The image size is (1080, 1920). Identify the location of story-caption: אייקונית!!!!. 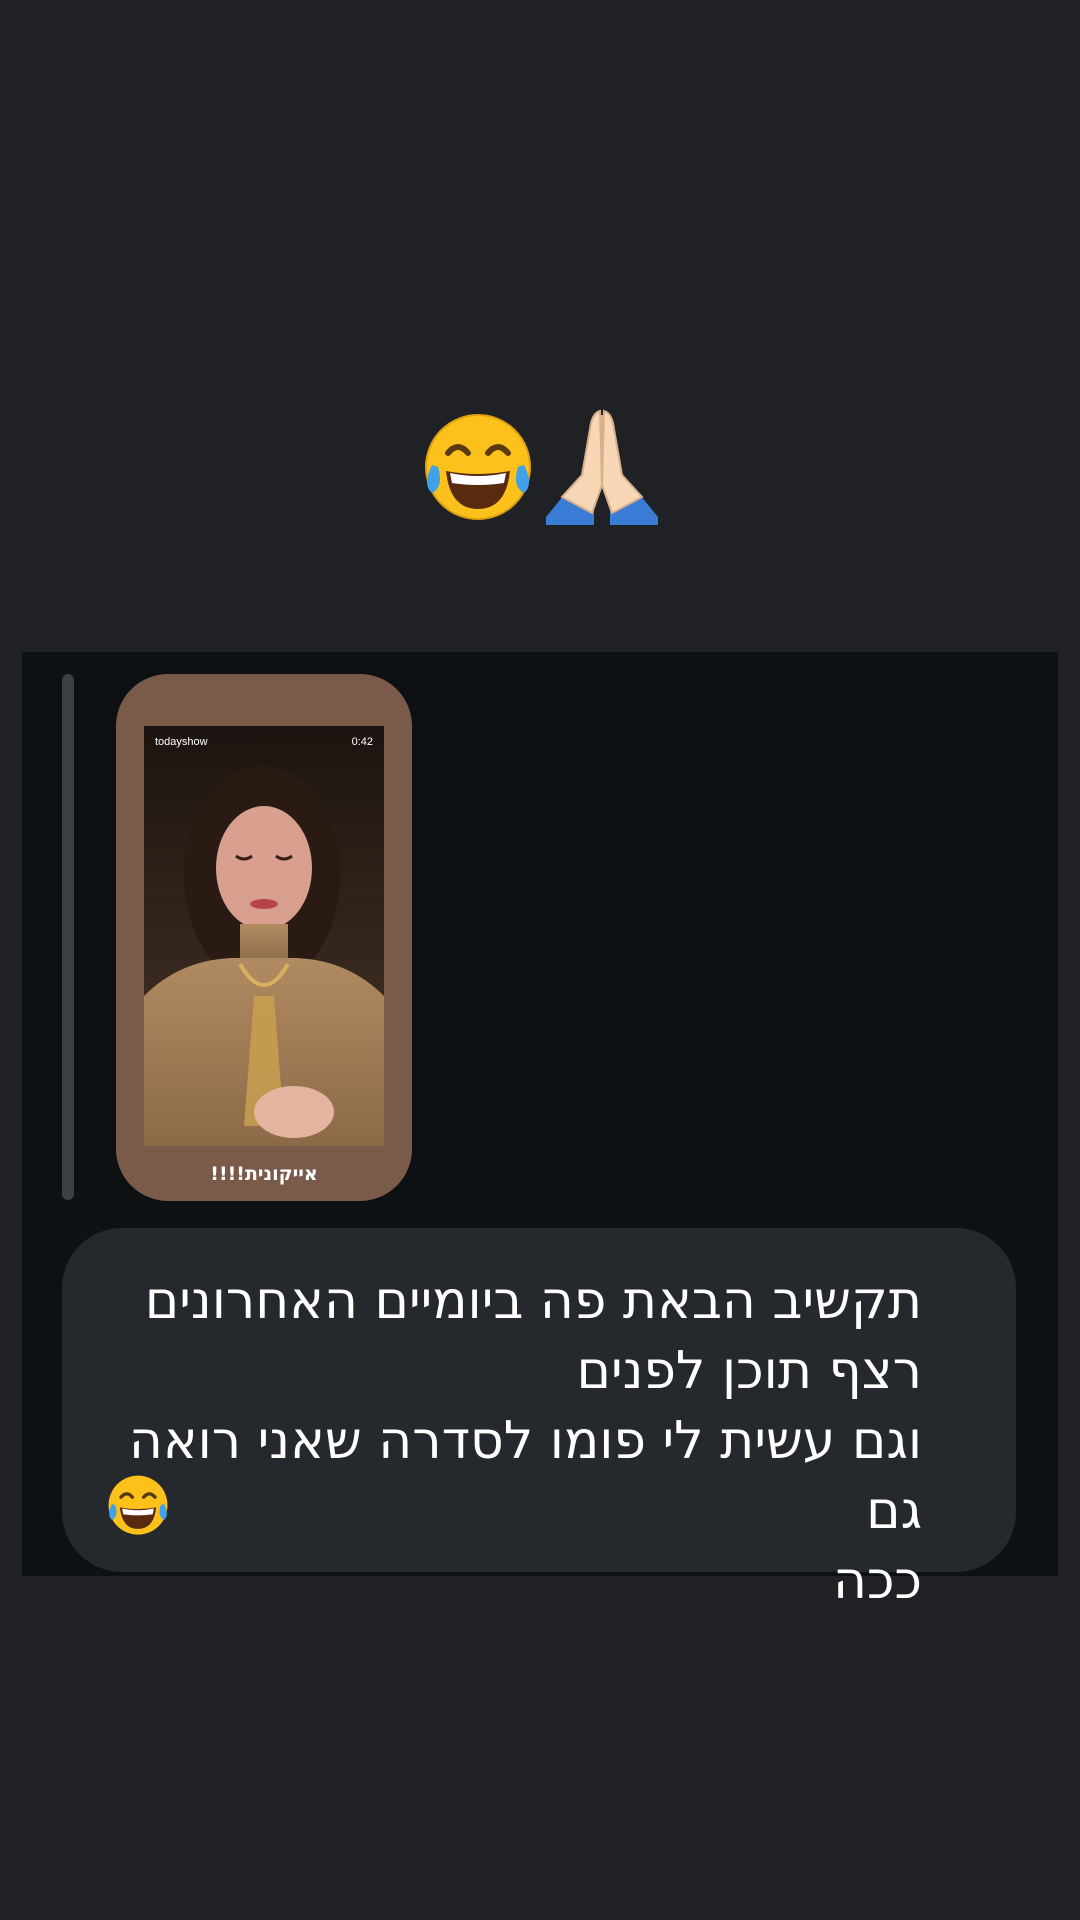
(264, 1174).